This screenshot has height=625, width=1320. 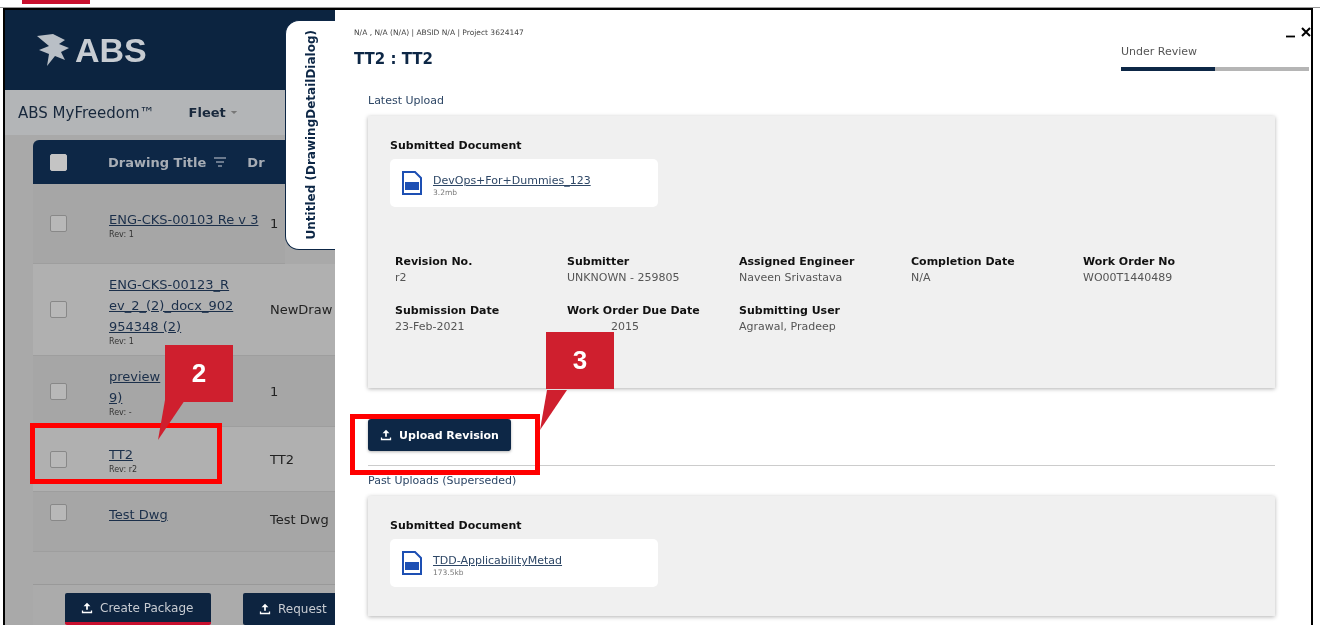 I want to click on upload-revision-button: Upload Revision, so click(x=439, y=435).